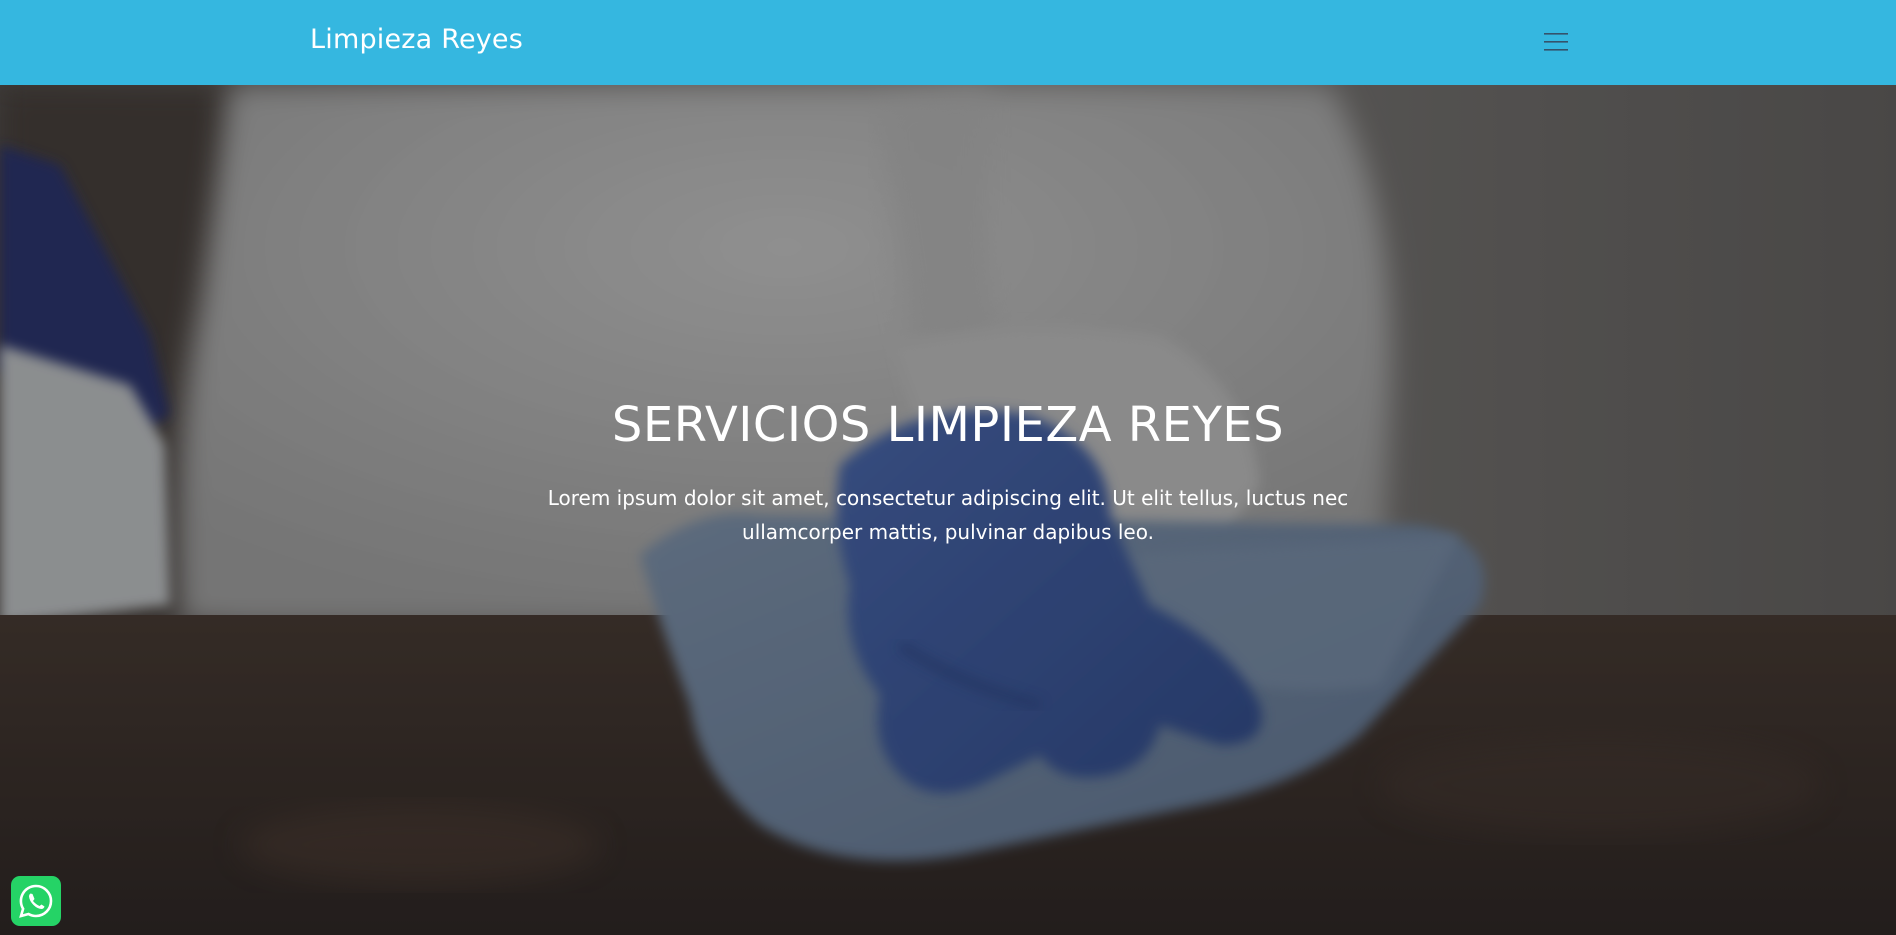 The width and height of the screenshot is (1896, 935). What do you see at coordinates (416, 39) in the screenshot?
I see `brand-logo-link: Limpieza Reyes` at bounding box center [416, 39].